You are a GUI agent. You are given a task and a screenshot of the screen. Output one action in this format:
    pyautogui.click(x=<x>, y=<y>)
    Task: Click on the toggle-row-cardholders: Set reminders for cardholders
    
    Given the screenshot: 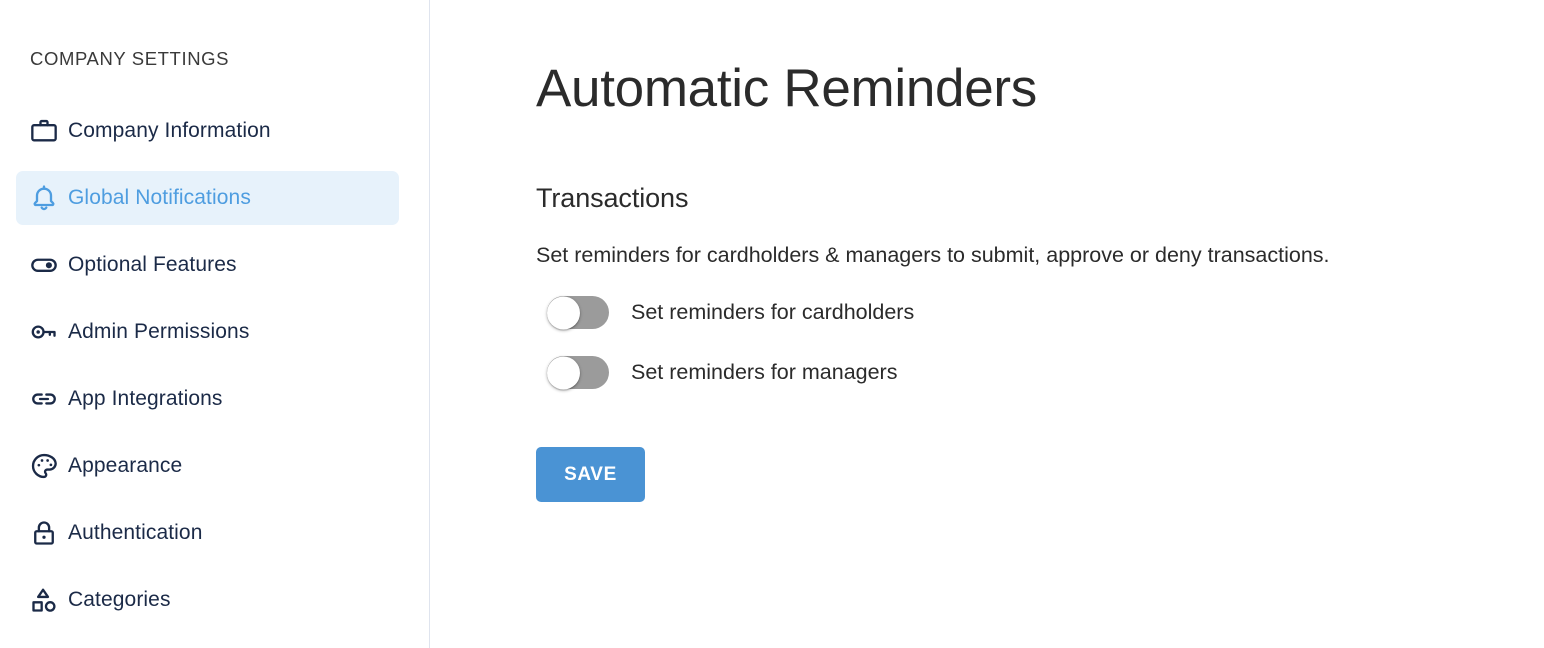 What is the action you would take?
    pyautogui.click(x=730, y=312)
    